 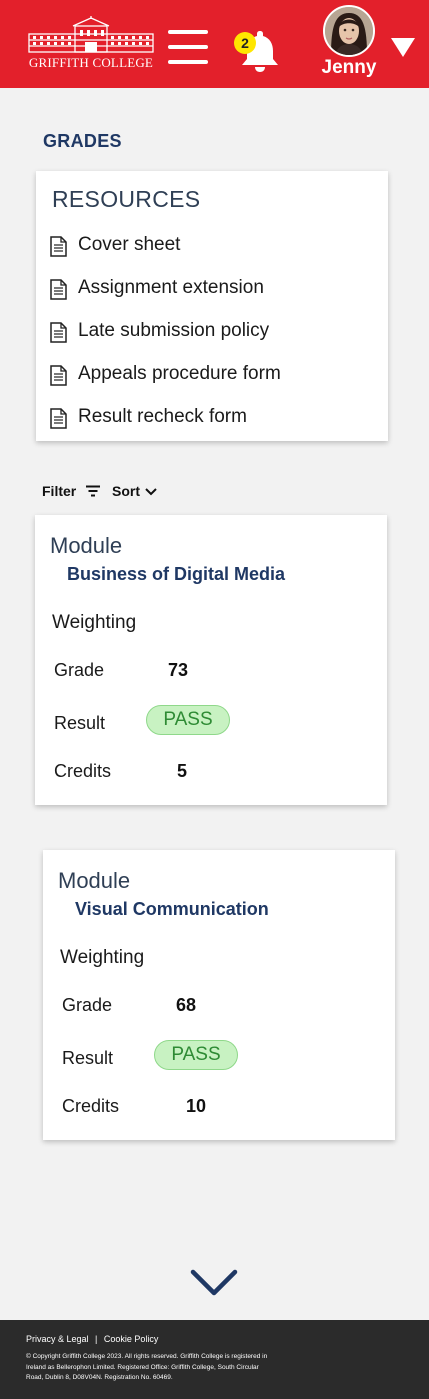 What do you see at coordinates (179, 373) in the screenshot?
I see `resource-label: Appeals procedure form` at bounding box center [179, 373].